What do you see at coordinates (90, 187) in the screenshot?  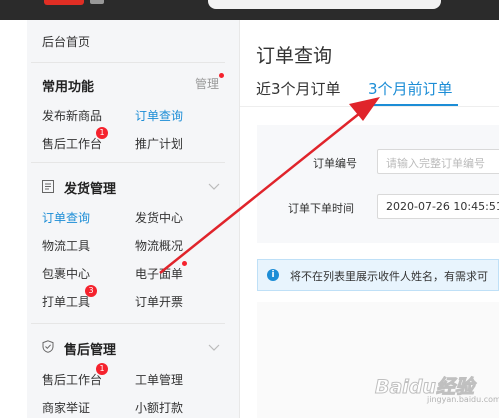 I see `section-title-shipping: 发货管理` at bounding box center [90, 187].